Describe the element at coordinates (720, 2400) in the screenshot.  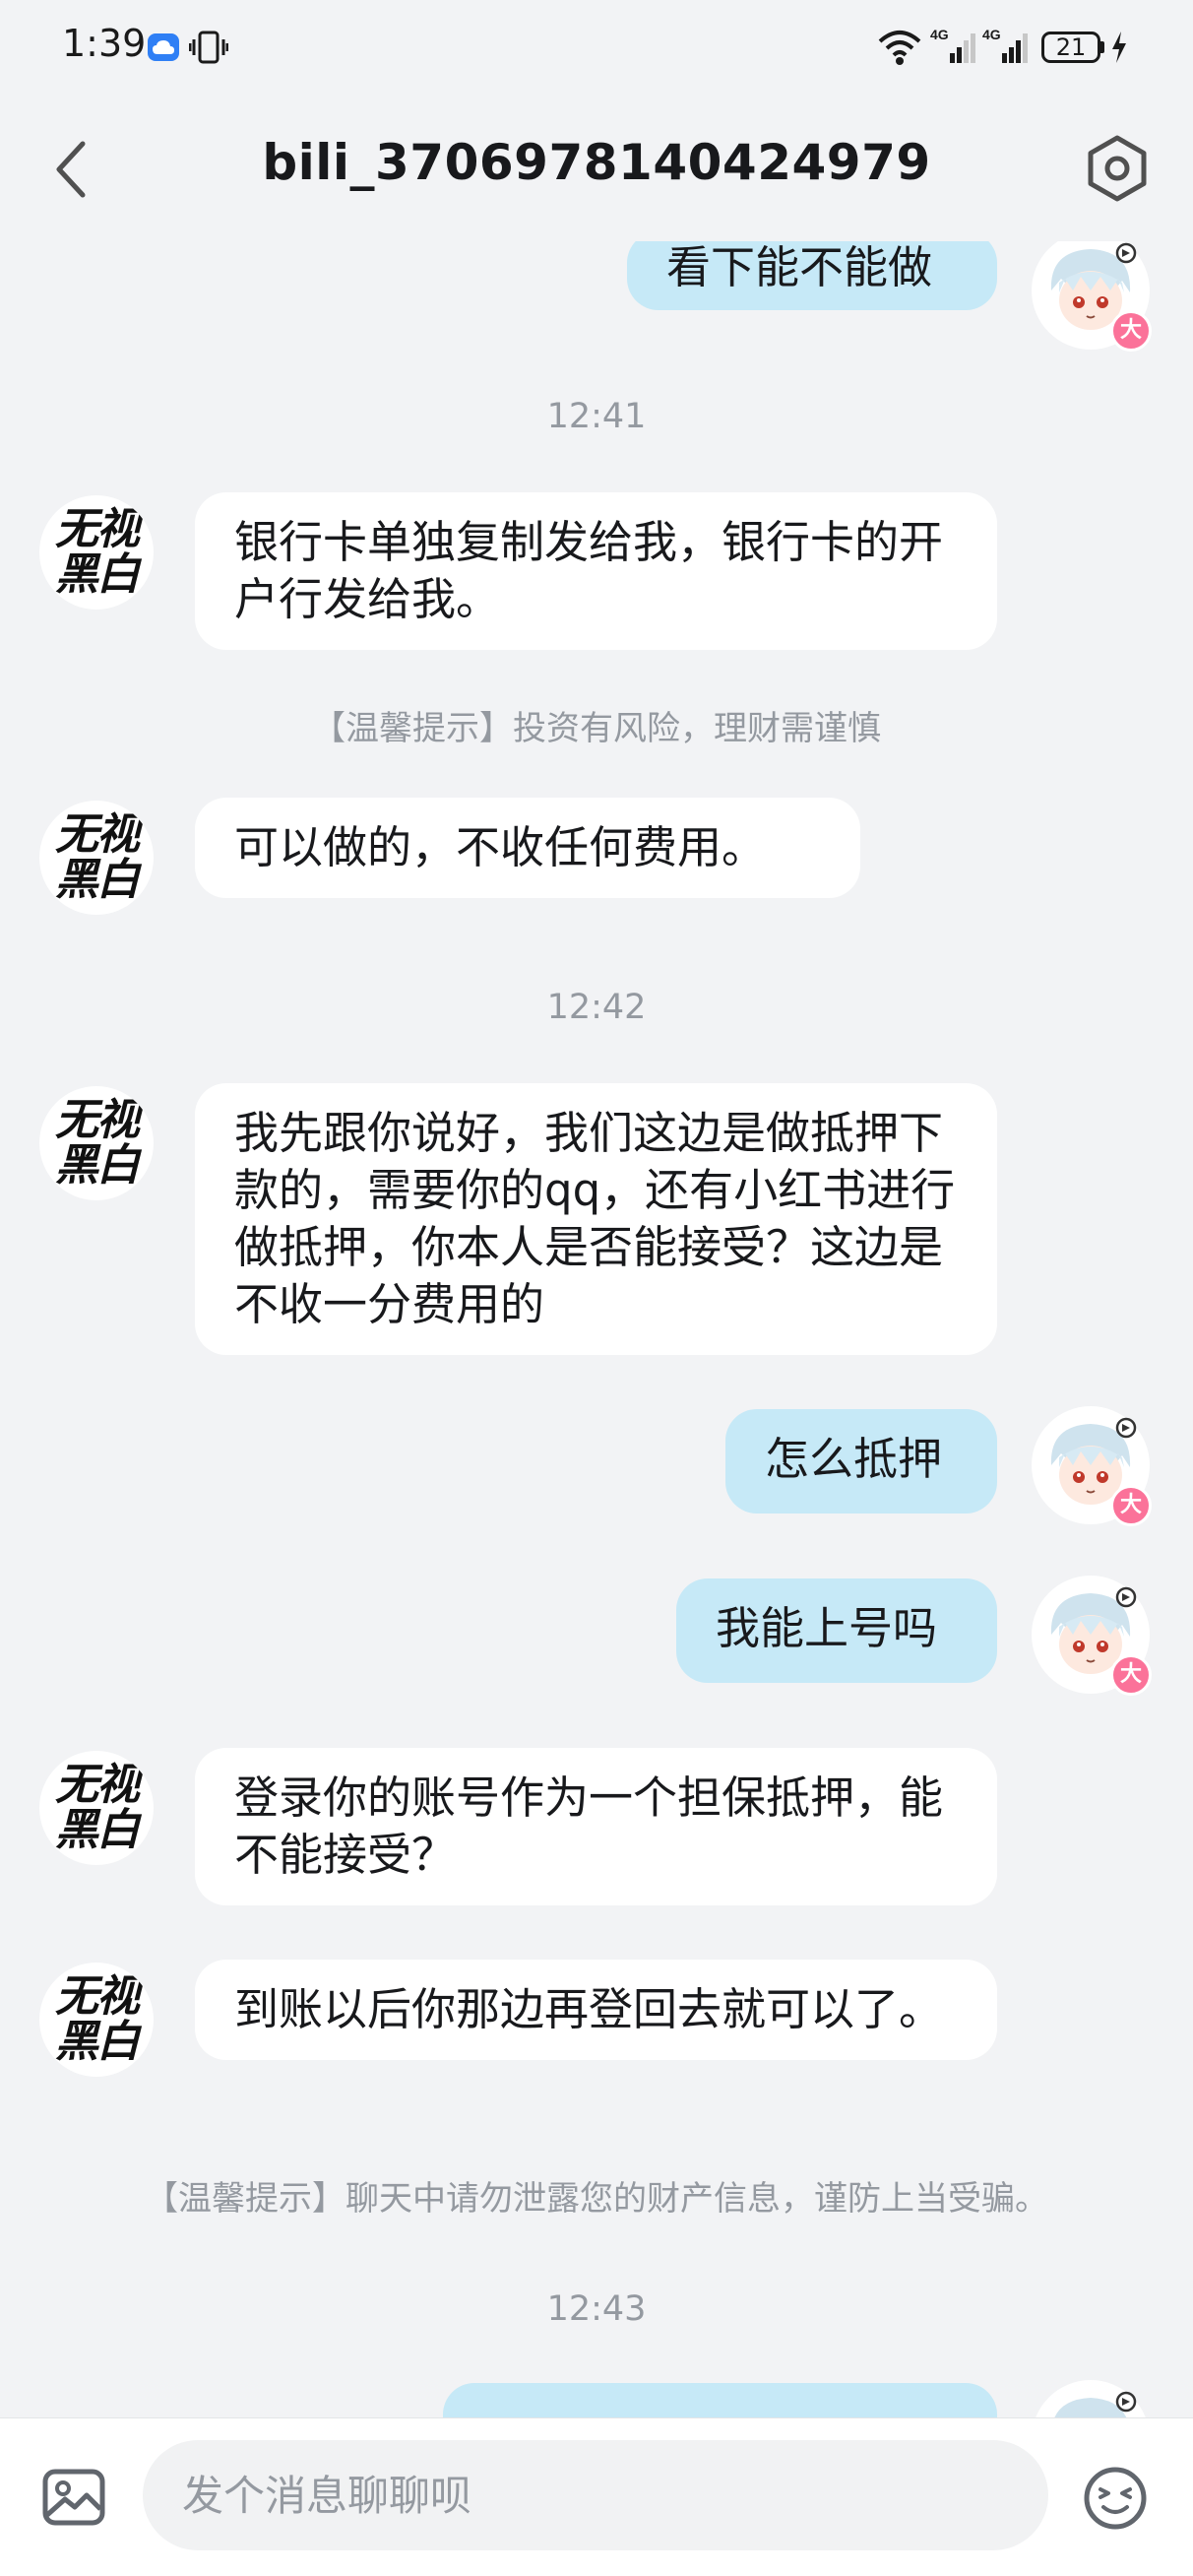
I see `message-bubble-outgoing-partial` at that location.